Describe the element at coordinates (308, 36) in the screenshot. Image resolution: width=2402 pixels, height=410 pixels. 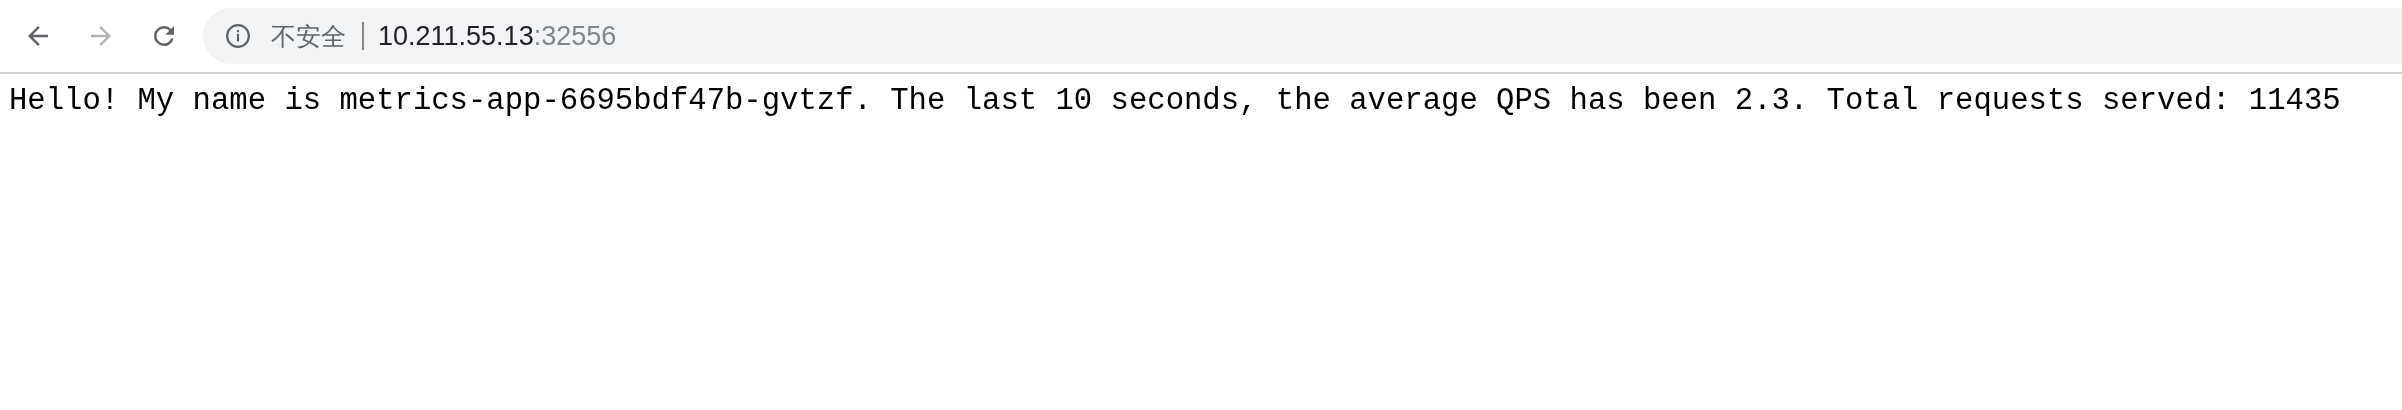
I see `security-label: 不安全` at that location.